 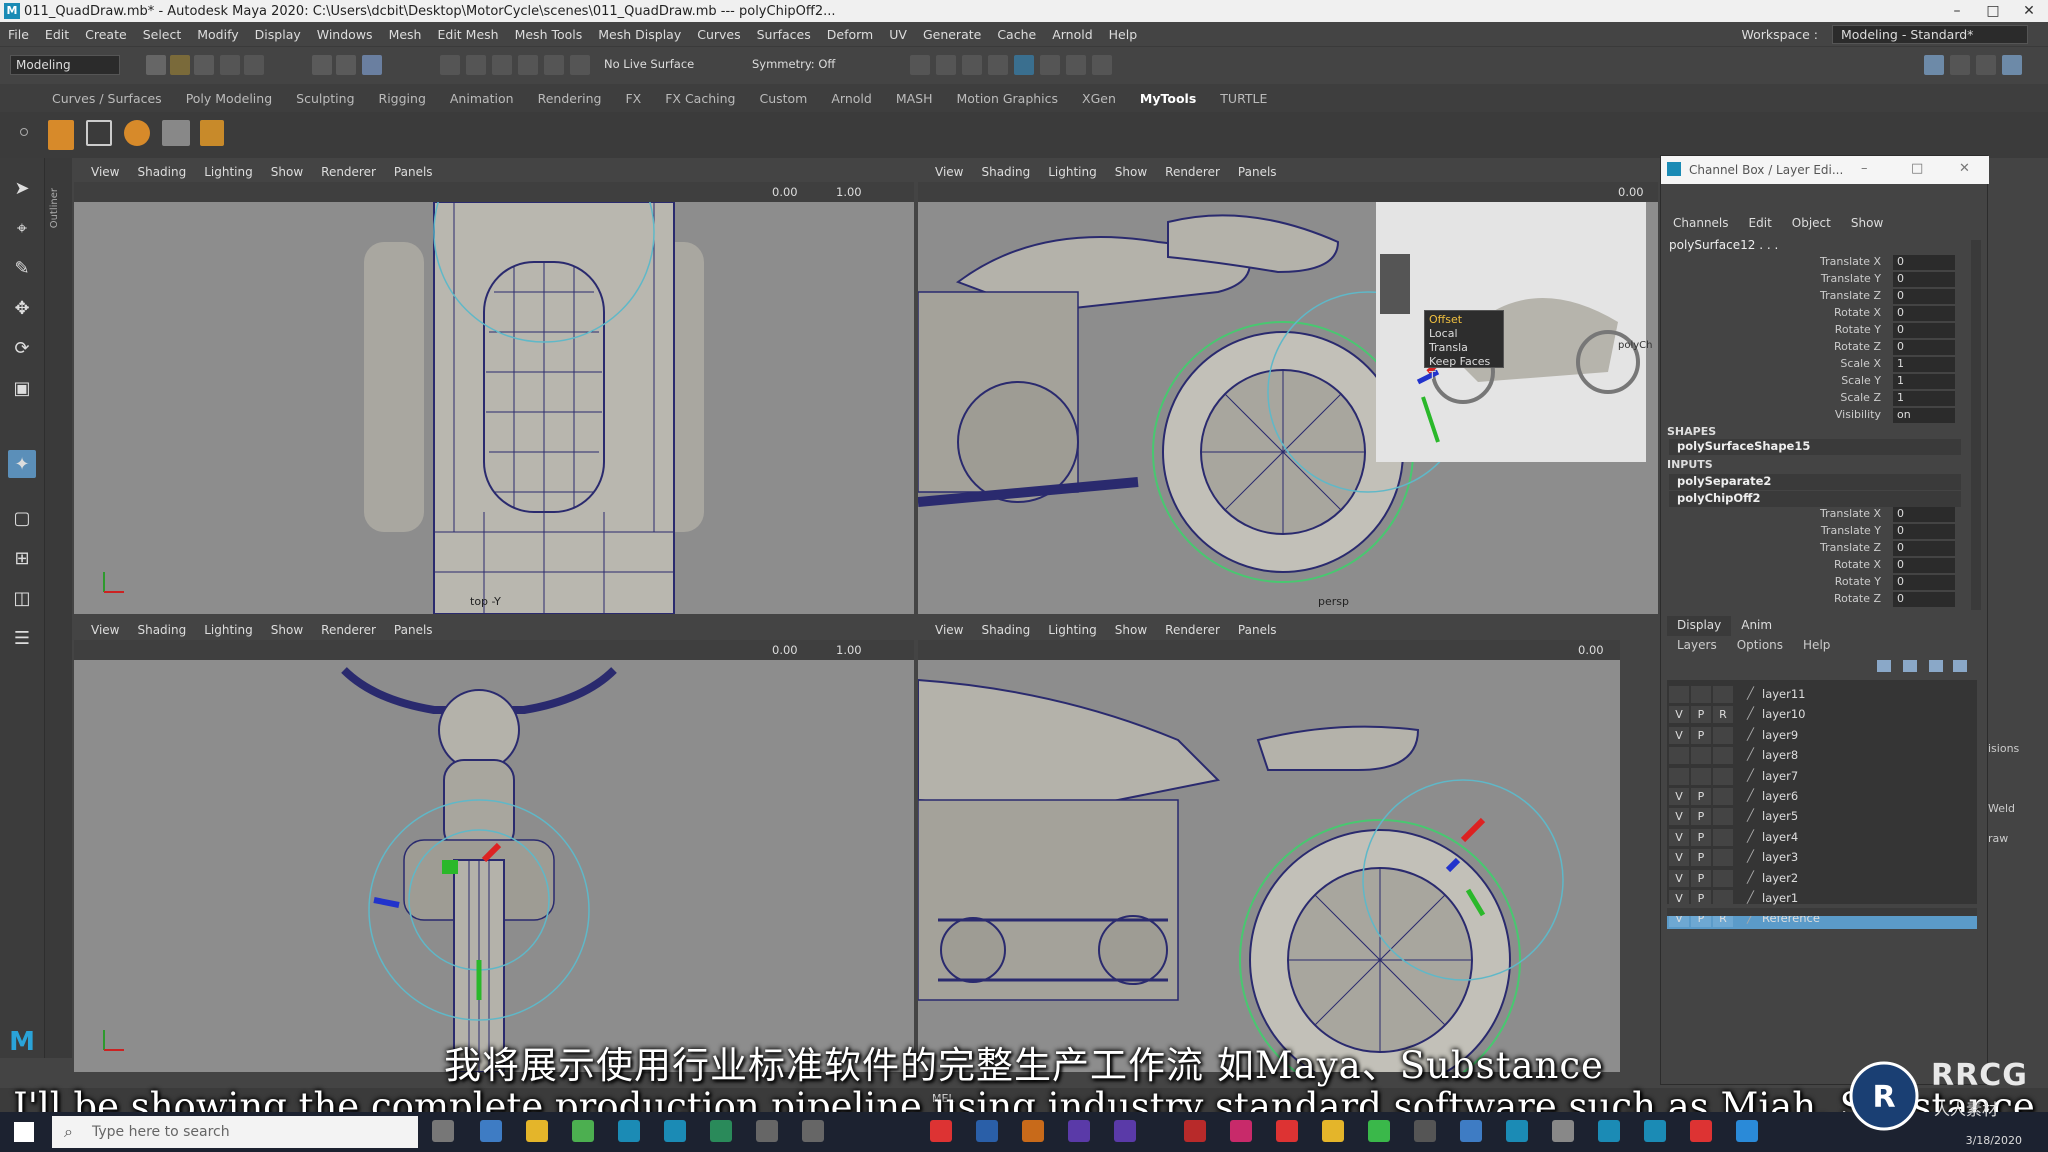 What do you see at coordinates (537, 1131) in the screenshot?
I see `file-explorer-icon` at bounding box center [537, 1131].